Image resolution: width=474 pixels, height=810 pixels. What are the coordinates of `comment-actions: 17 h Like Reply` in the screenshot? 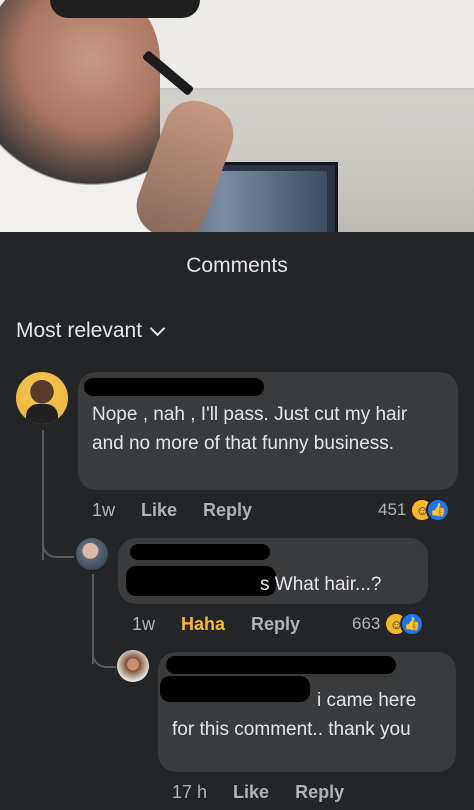 It's located at (271, 792).